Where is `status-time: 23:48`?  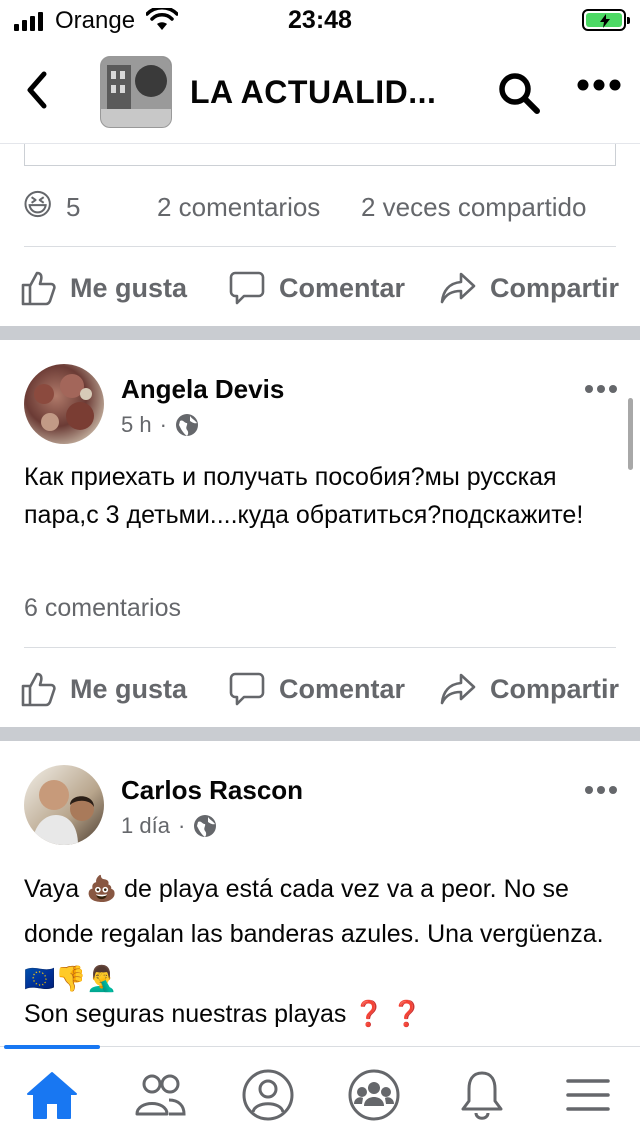
status-time: 23:48 is located at coordinates (320, 20).